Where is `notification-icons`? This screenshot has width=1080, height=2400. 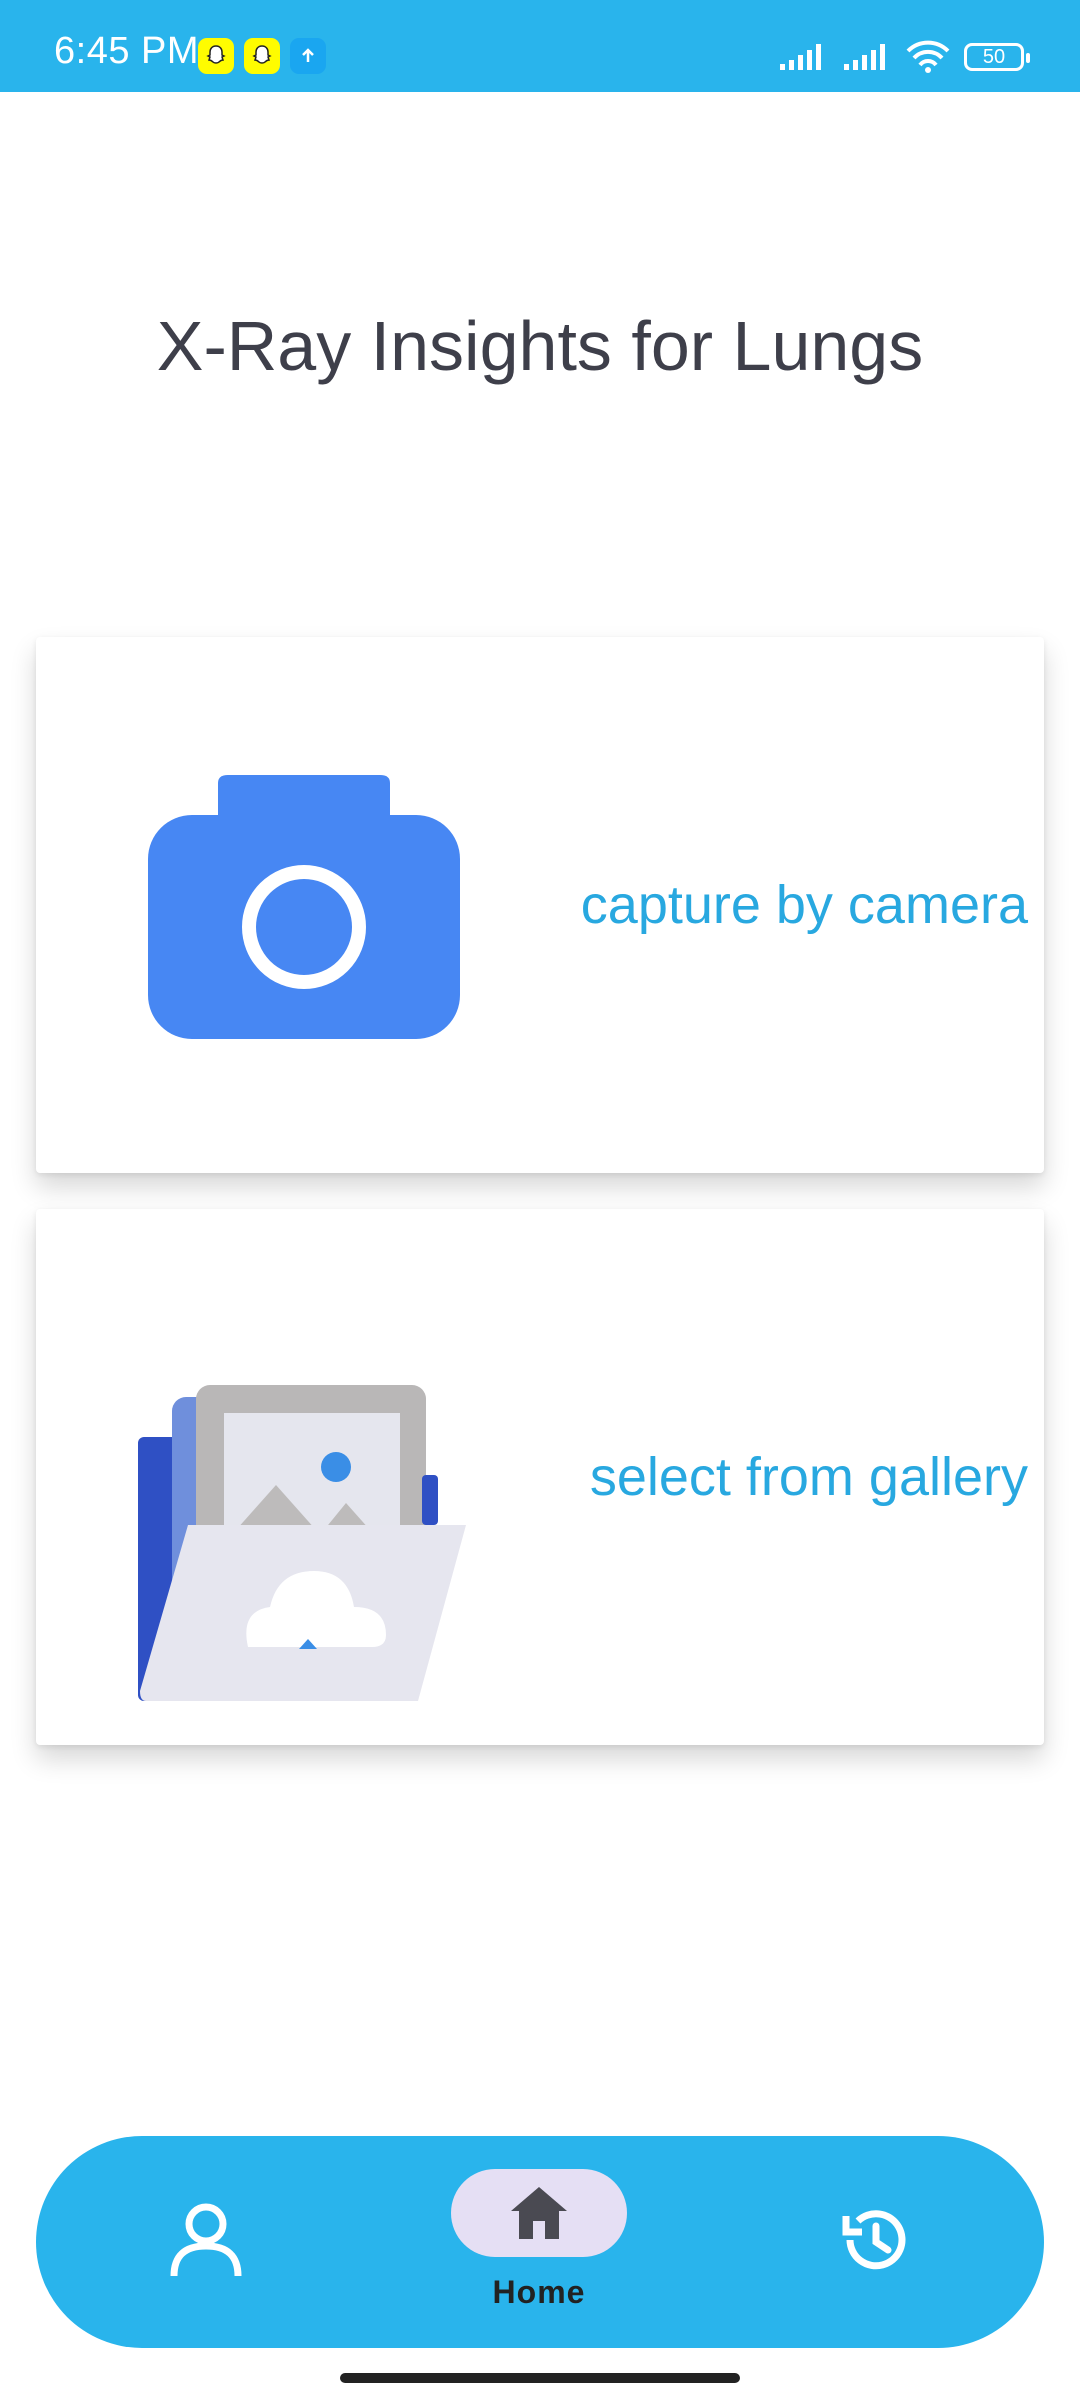 notification-icons is located at coordinates (262, 56).